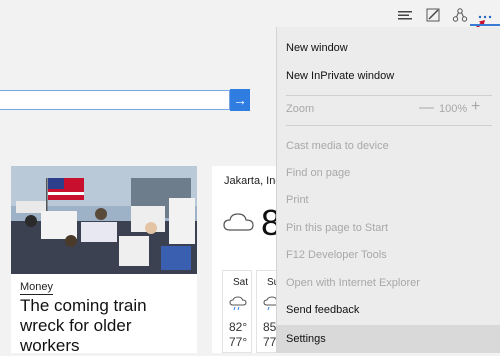 This screenshot has width=500, height=356. I want to click on search-go-button: →, so click(240, 100).